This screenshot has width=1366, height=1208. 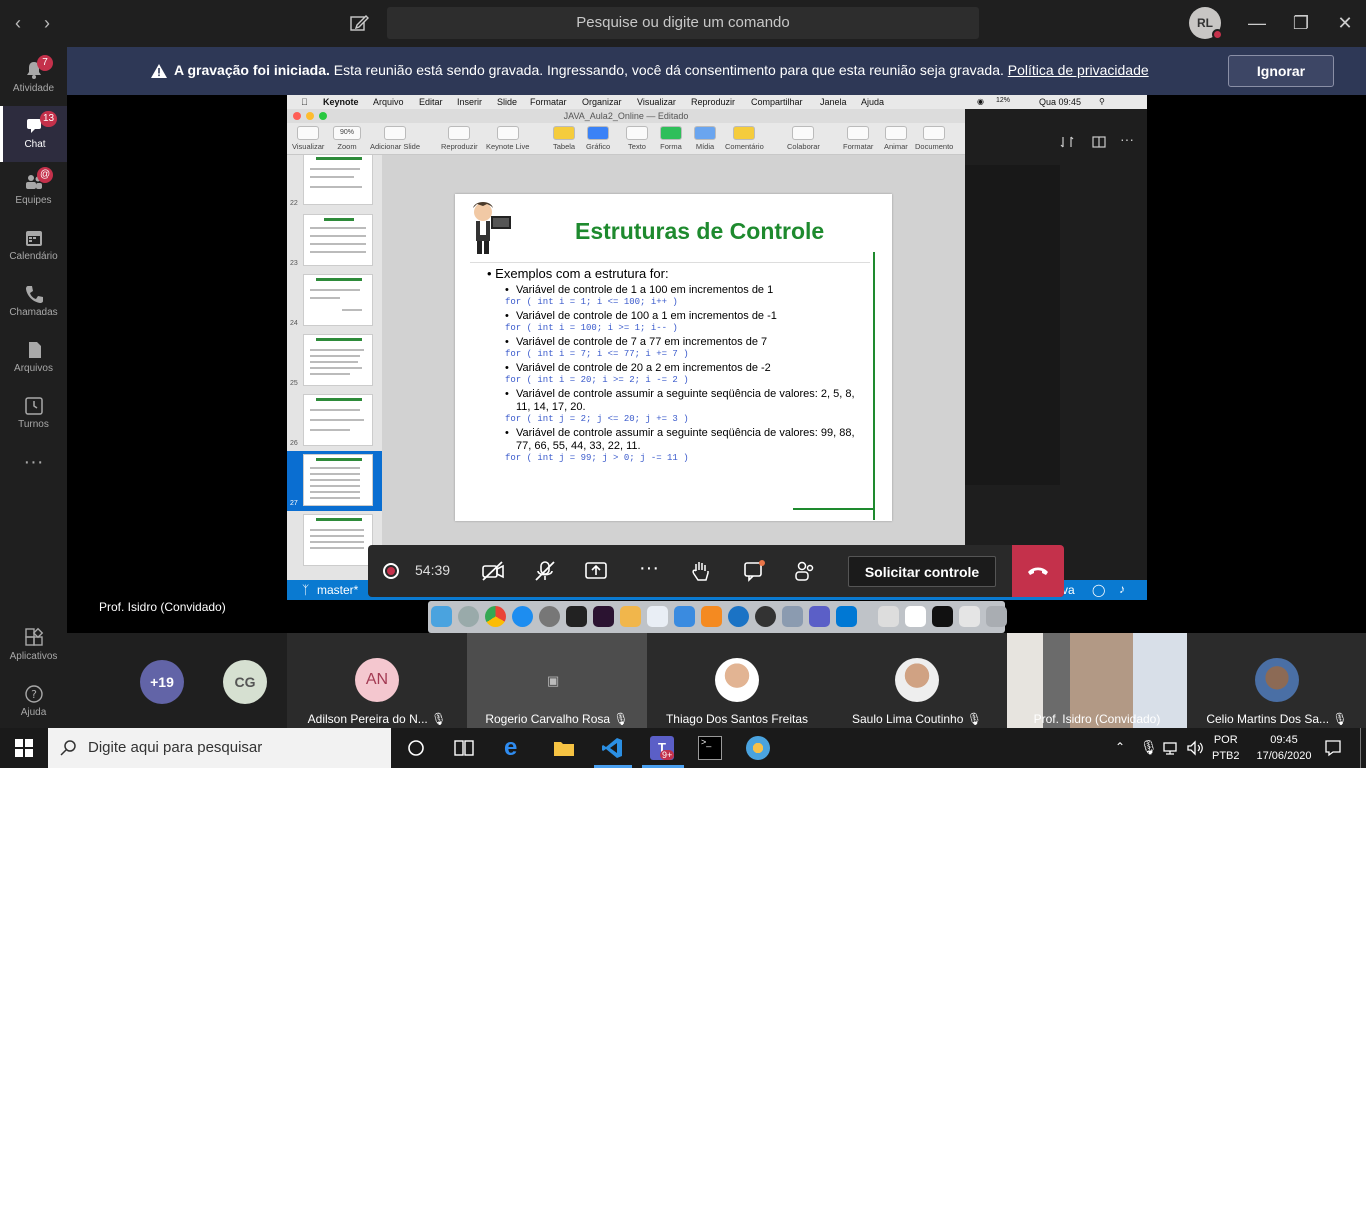 What do you see at coordinates (1301, 23) in the screenshot?
I see `maximize-icon: ❐` at bounding box center [1301, 23].